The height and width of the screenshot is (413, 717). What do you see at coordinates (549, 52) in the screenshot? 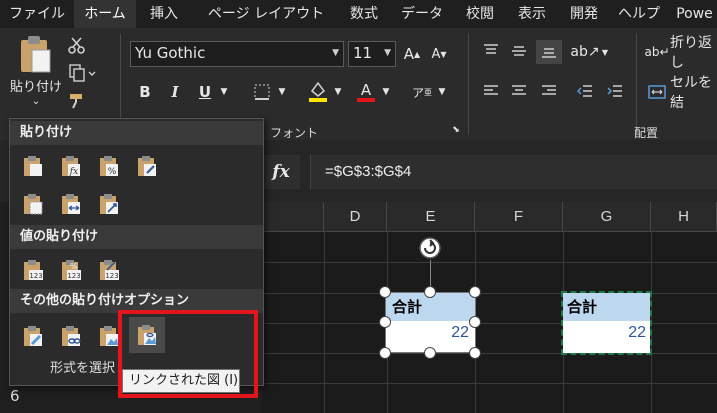
I see `align-bottom-icon` at bounding box center [549, 52].